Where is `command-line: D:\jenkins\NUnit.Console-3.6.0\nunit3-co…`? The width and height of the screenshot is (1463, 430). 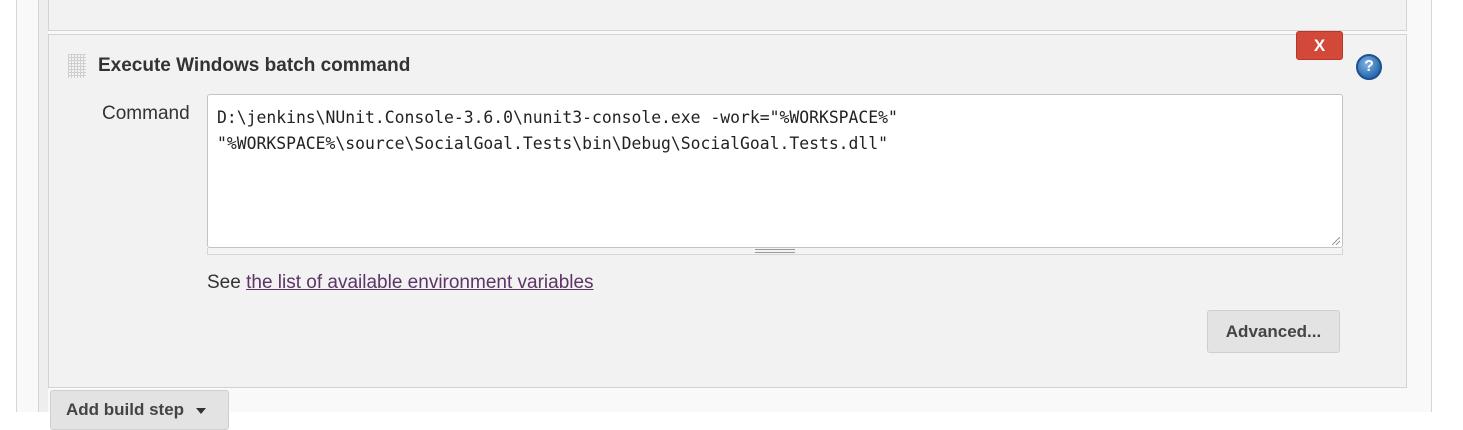 command-line: D:\jenkins\NUnit.Console-3.6.0\nunit3-co… is located at coordinates (557, 117).